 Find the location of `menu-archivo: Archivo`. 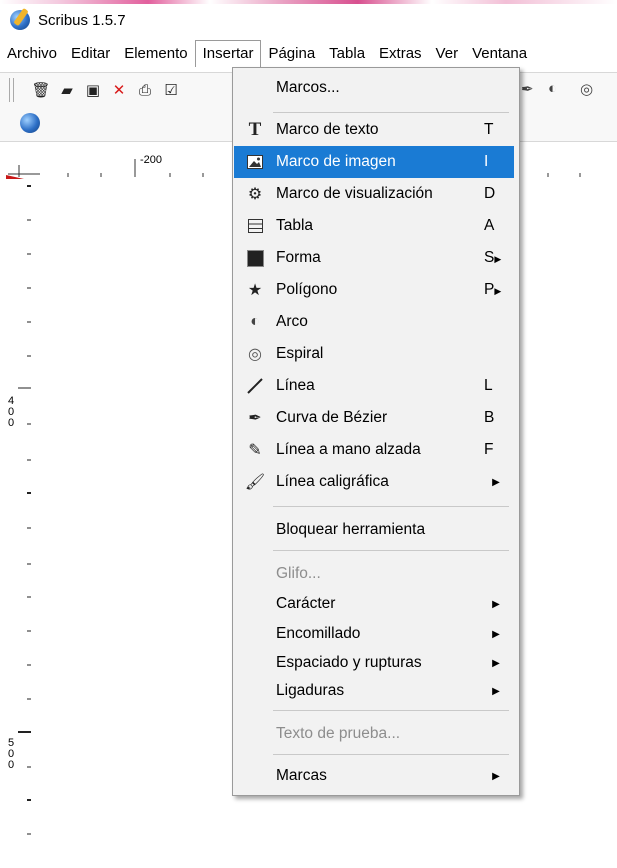

menu-archivo: Archivo is located at coordinates (32, 53).